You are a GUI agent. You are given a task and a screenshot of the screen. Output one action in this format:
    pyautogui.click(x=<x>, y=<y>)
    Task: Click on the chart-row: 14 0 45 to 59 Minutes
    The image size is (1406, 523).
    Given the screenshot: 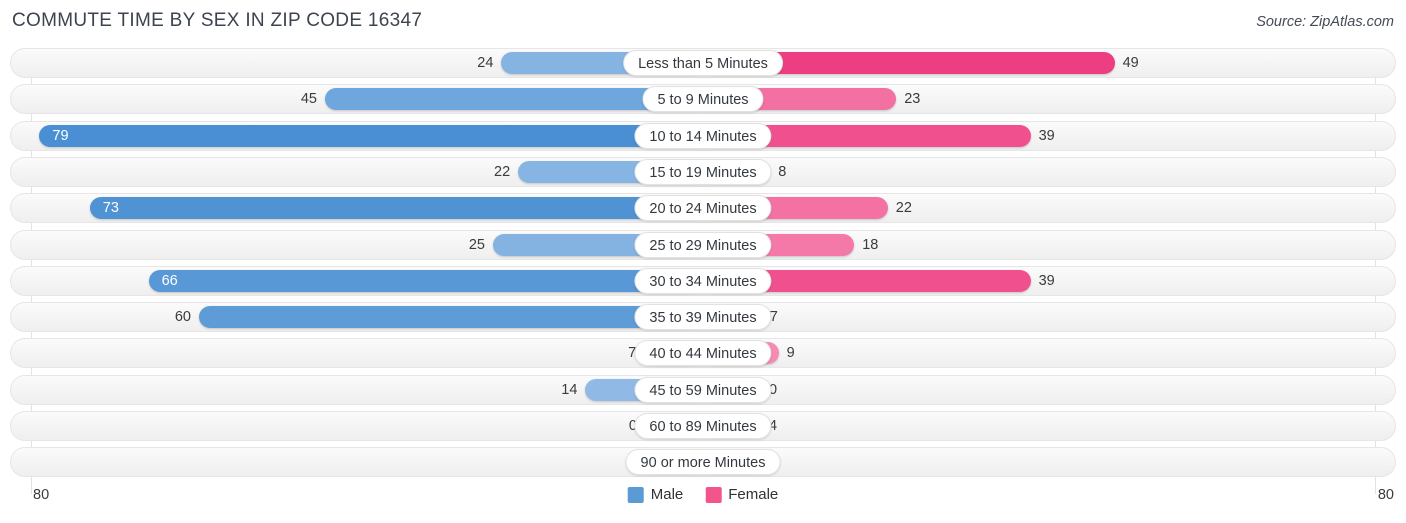 What is the action you would take?
    pyautogui.click(x=703, y=389)
    